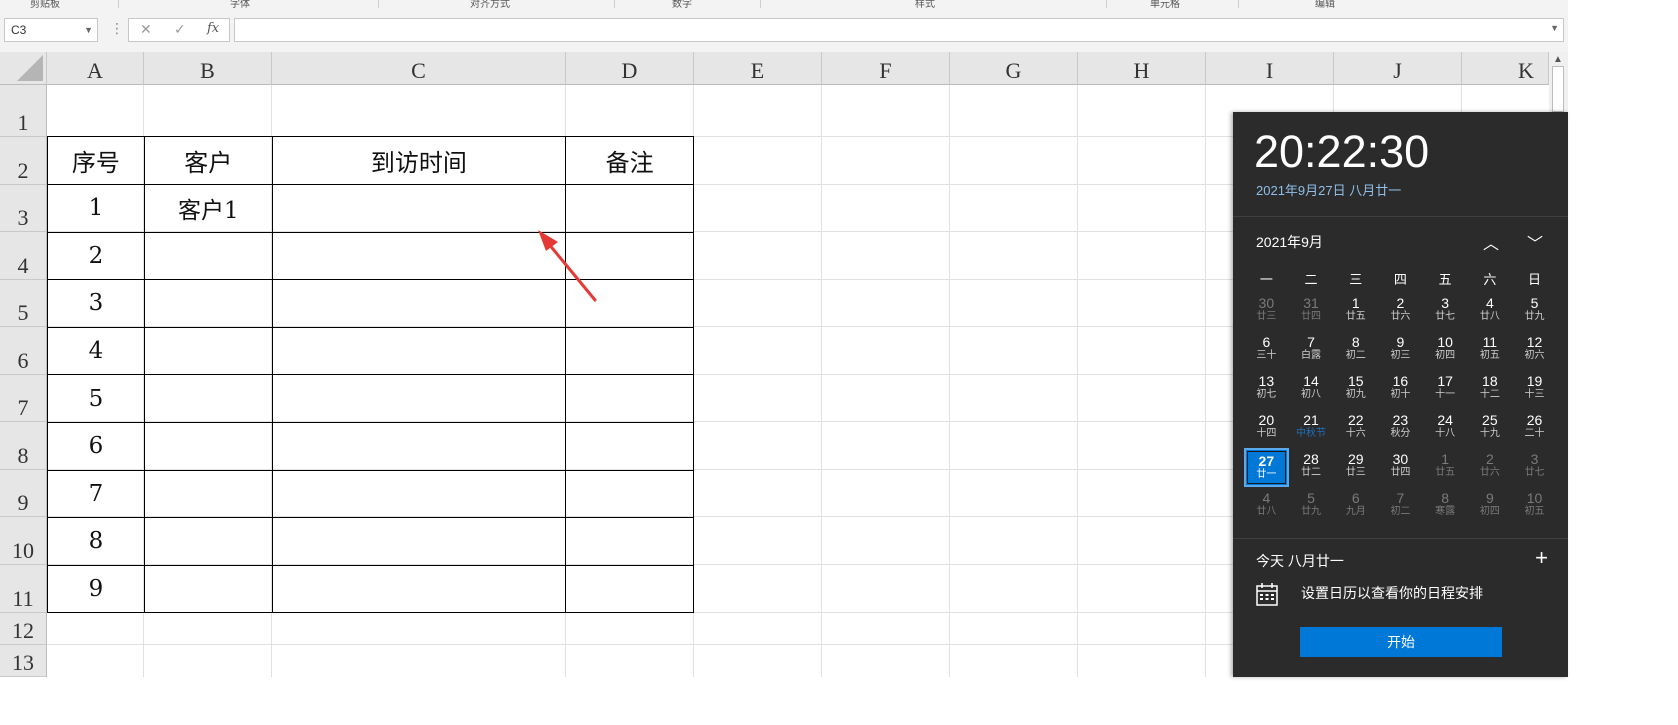  I want to click on calendar-day: 14 初八, so click(1311, 389).